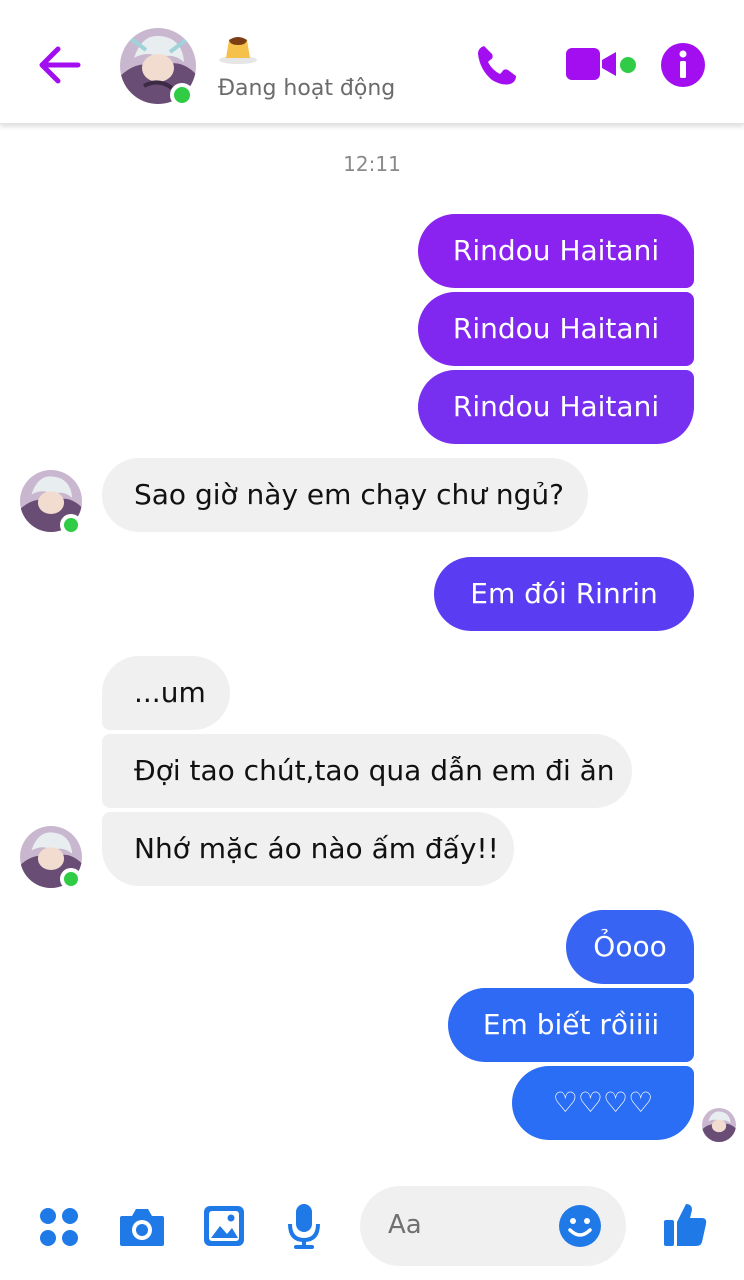  I want to click on sent-message: Em biết rồiiii, so click(571, 1025).